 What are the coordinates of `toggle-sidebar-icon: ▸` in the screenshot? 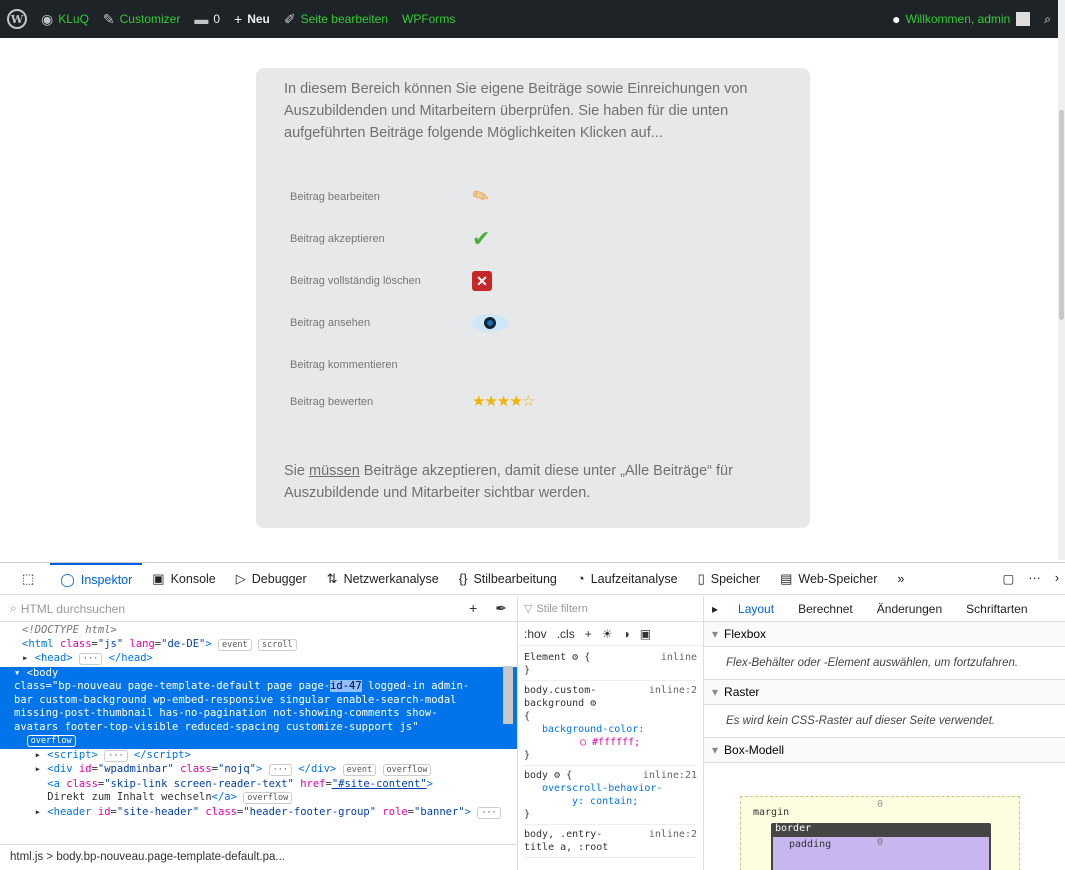 It's located at (715, 609).